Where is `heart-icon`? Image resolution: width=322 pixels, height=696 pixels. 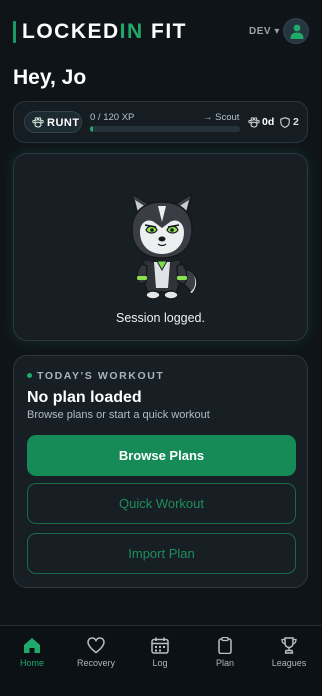
heart-icon is located at coordinates (96, 645).